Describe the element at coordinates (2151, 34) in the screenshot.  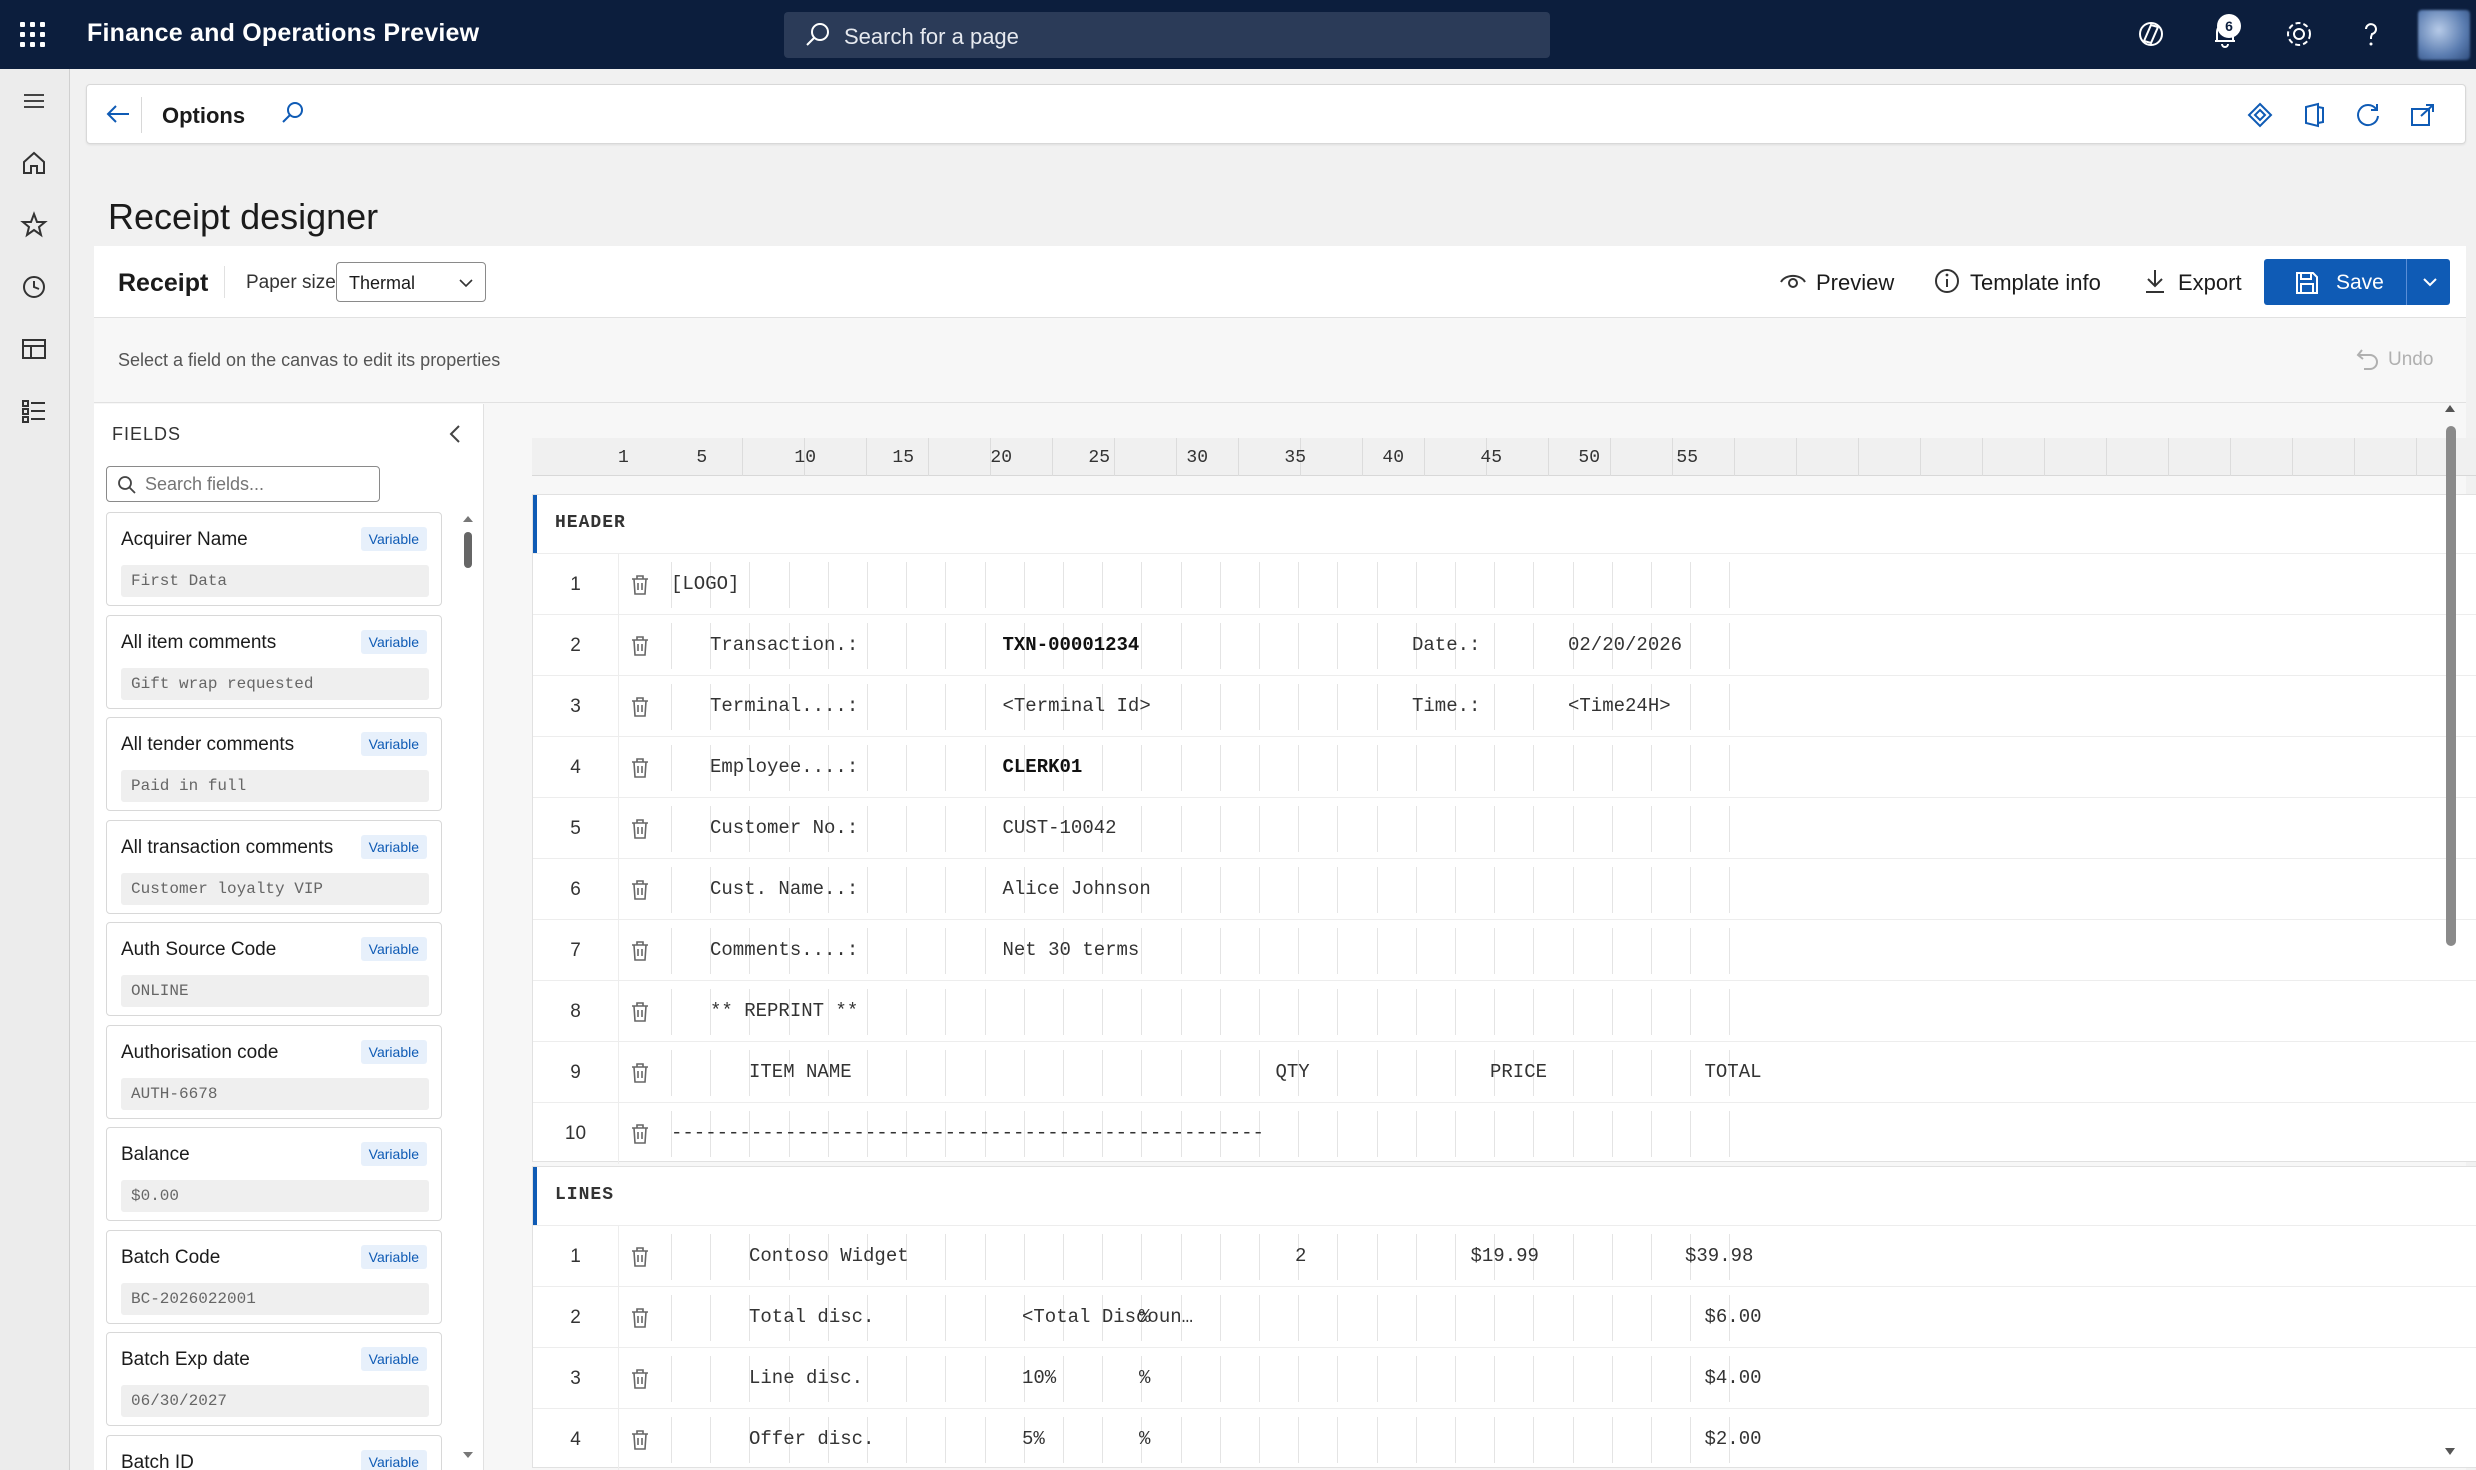
I see `copilot-icon` at that location.